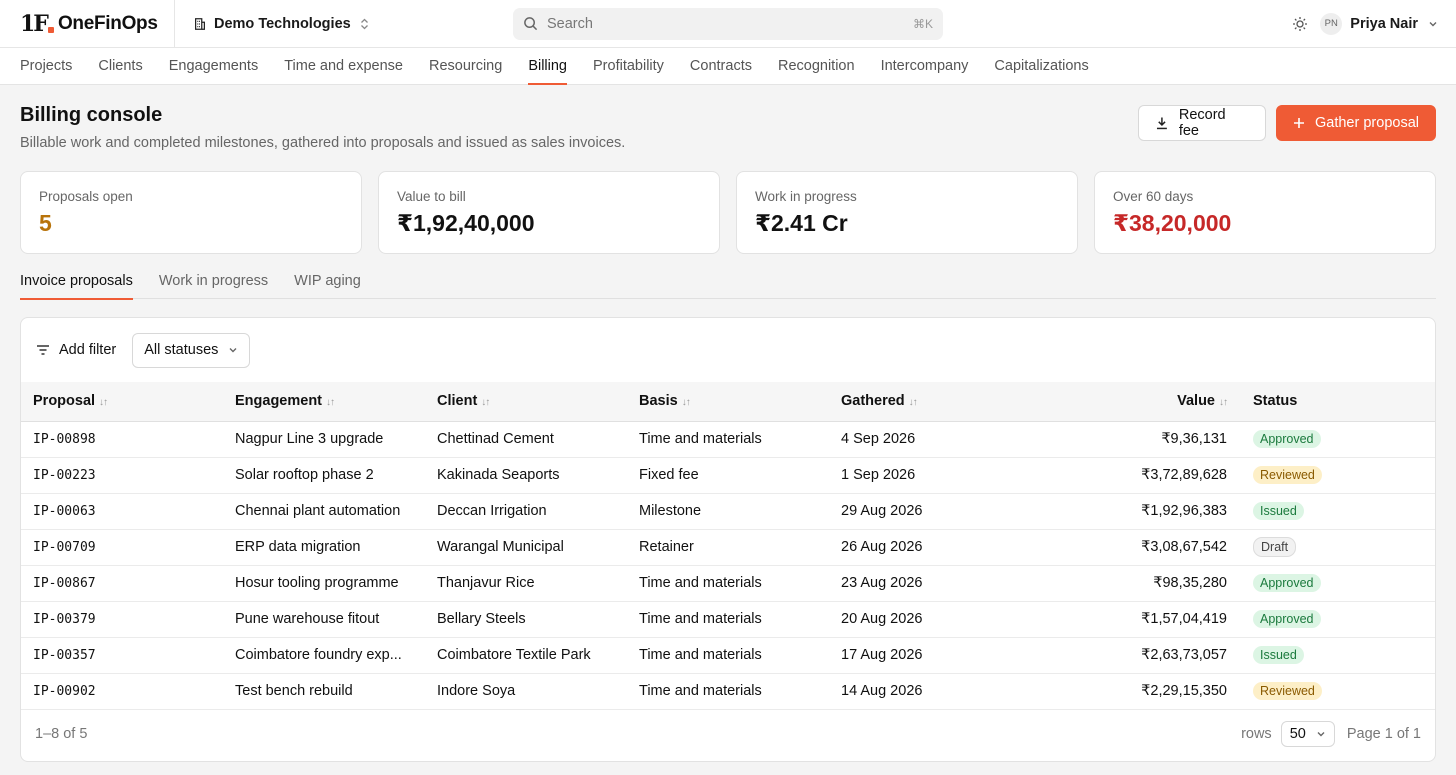  Describe the element at coordinates (1287, 583) in the screenshot. I see `status-badge: Approved` at that location.